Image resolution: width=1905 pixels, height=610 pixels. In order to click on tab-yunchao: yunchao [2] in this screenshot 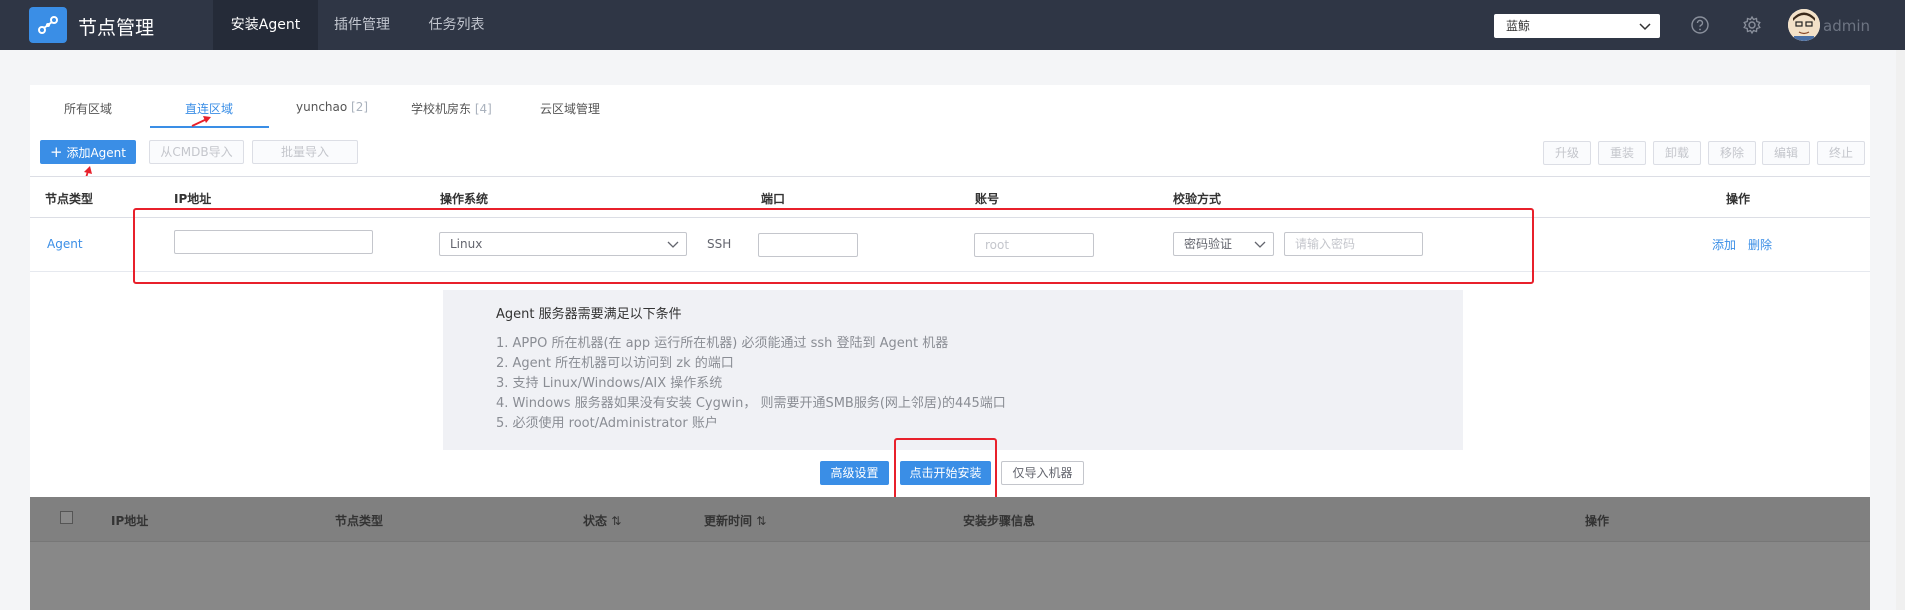, I will do `click(332, 112)`.